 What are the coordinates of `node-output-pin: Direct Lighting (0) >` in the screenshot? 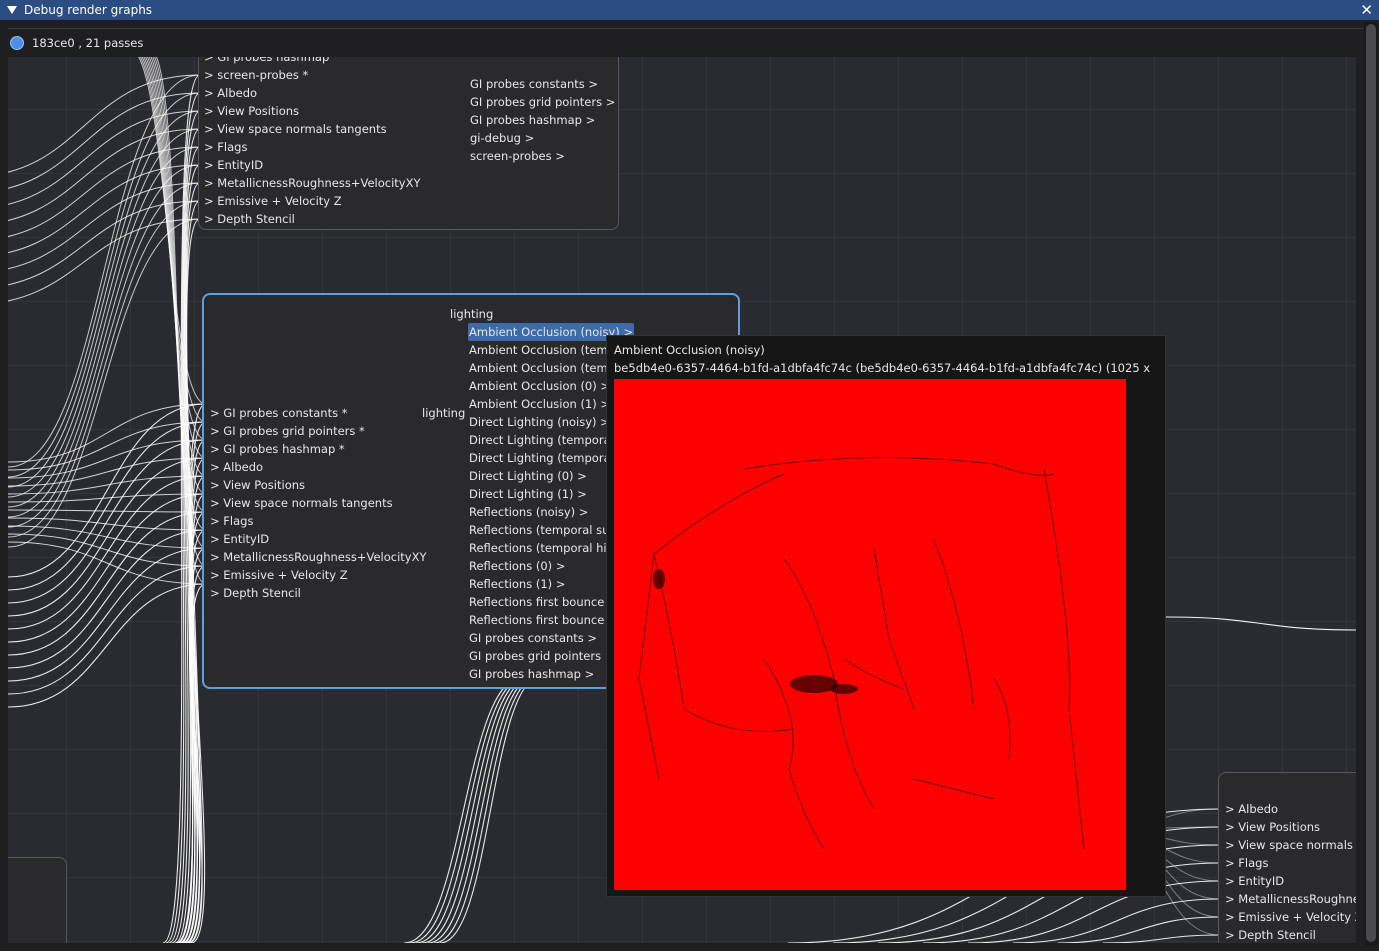 It's located at (528, 476).